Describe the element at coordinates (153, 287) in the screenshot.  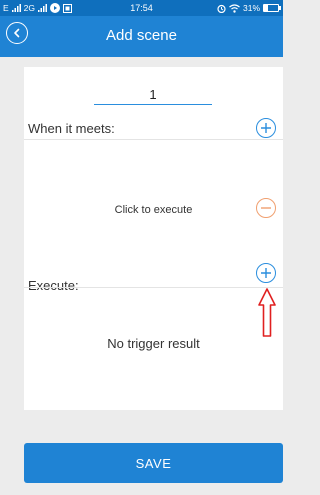
I see `action-divider` at that location.